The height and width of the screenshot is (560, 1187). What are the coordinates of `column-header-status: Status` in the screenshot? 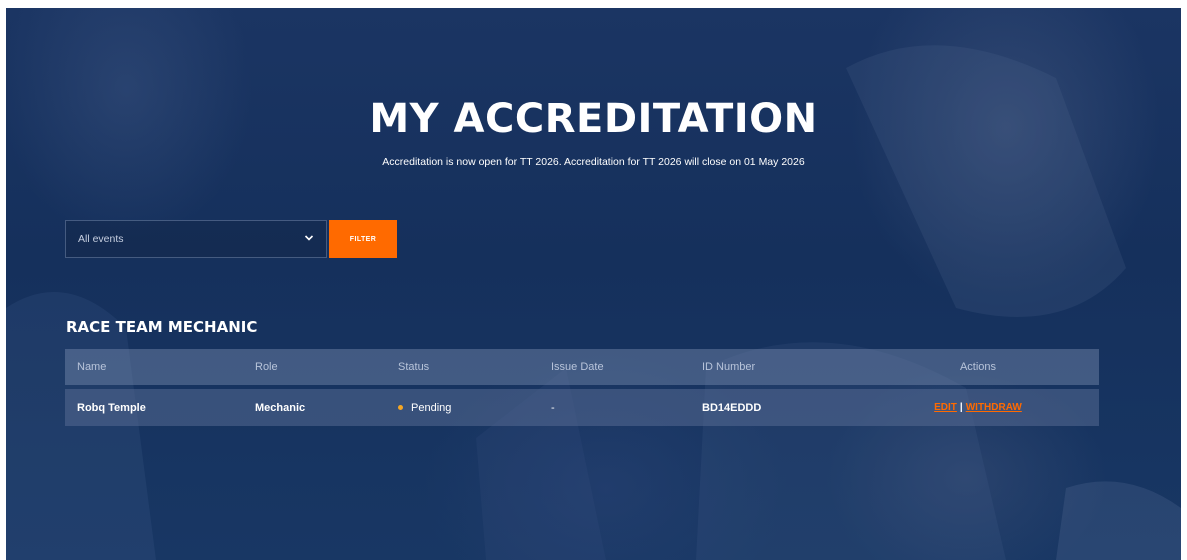 It's located at (414, 367).